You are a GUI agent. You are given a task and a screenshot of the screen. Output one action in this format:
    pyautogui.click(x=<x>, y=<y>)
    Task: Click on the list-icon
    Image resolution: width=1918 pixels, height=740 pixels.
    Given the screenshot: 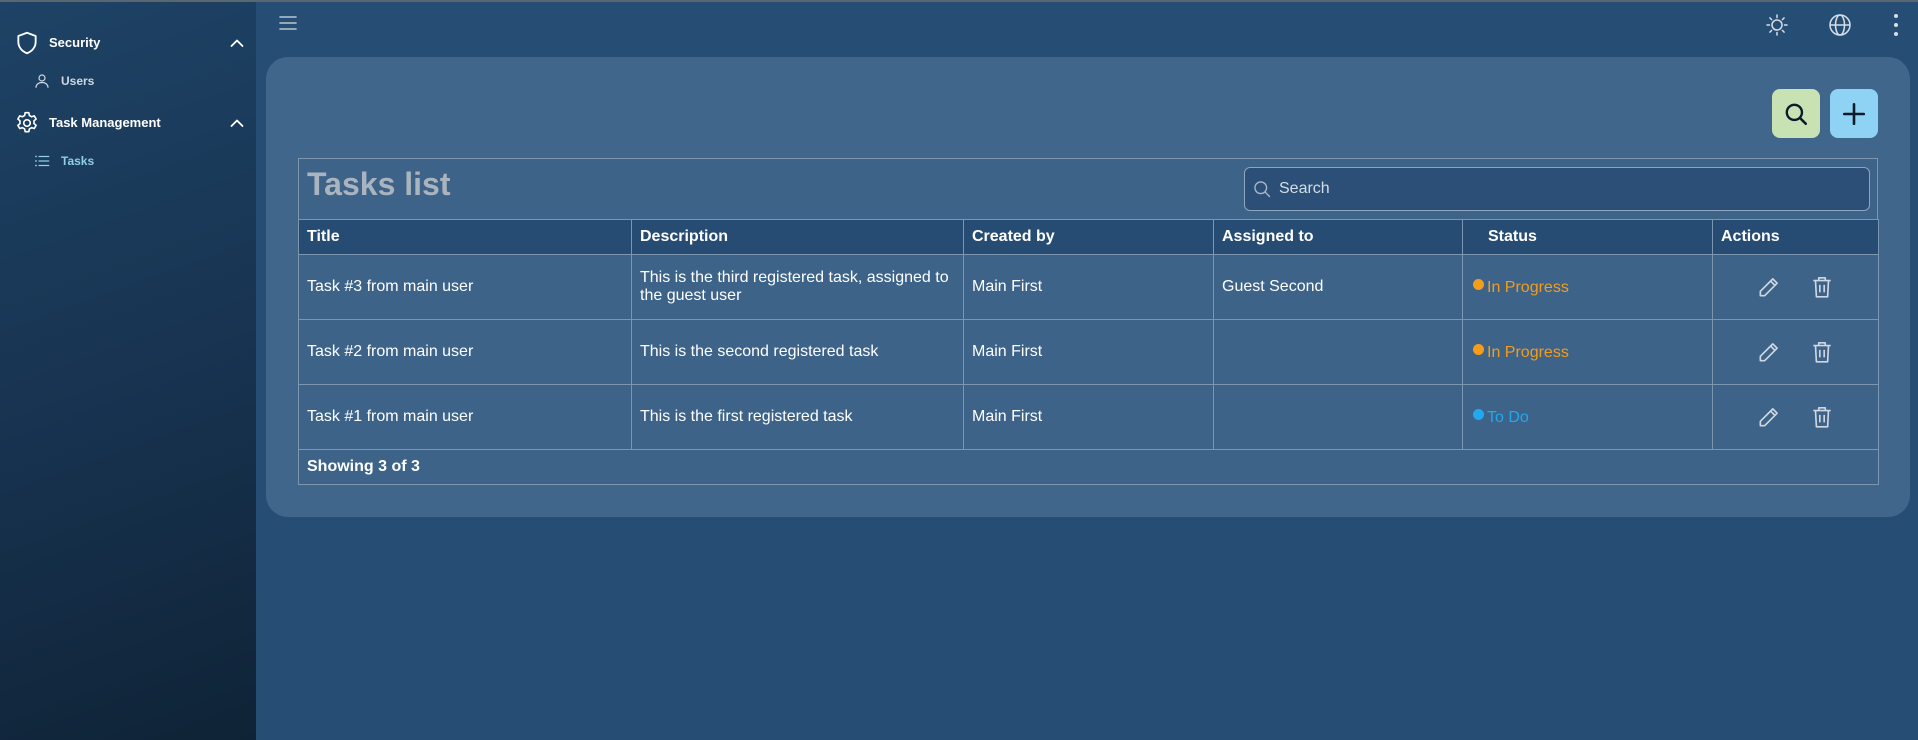 What is the action you would take?
    pyautogui.click(x=42, y=161)
    